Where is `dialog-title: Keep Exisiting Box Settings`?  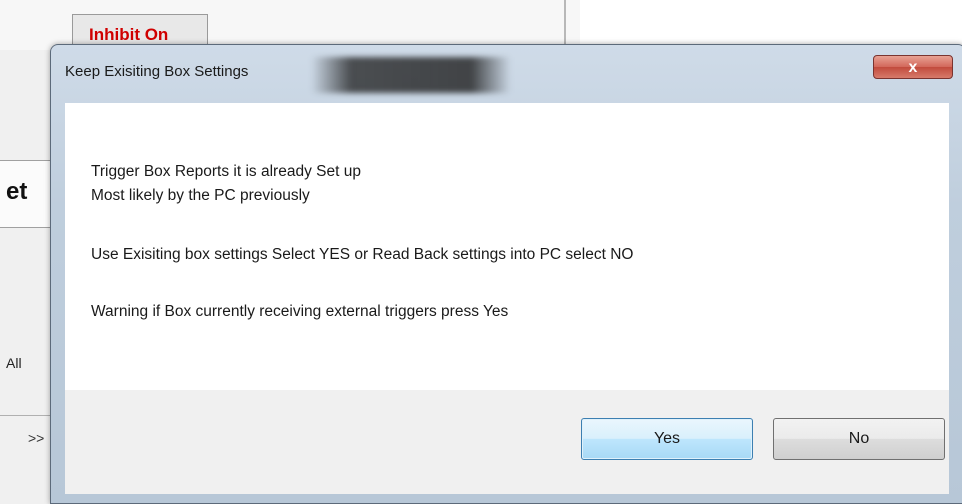
dialog-title: Keep Exisiting Box Settings is located at coordinates (157, 71).